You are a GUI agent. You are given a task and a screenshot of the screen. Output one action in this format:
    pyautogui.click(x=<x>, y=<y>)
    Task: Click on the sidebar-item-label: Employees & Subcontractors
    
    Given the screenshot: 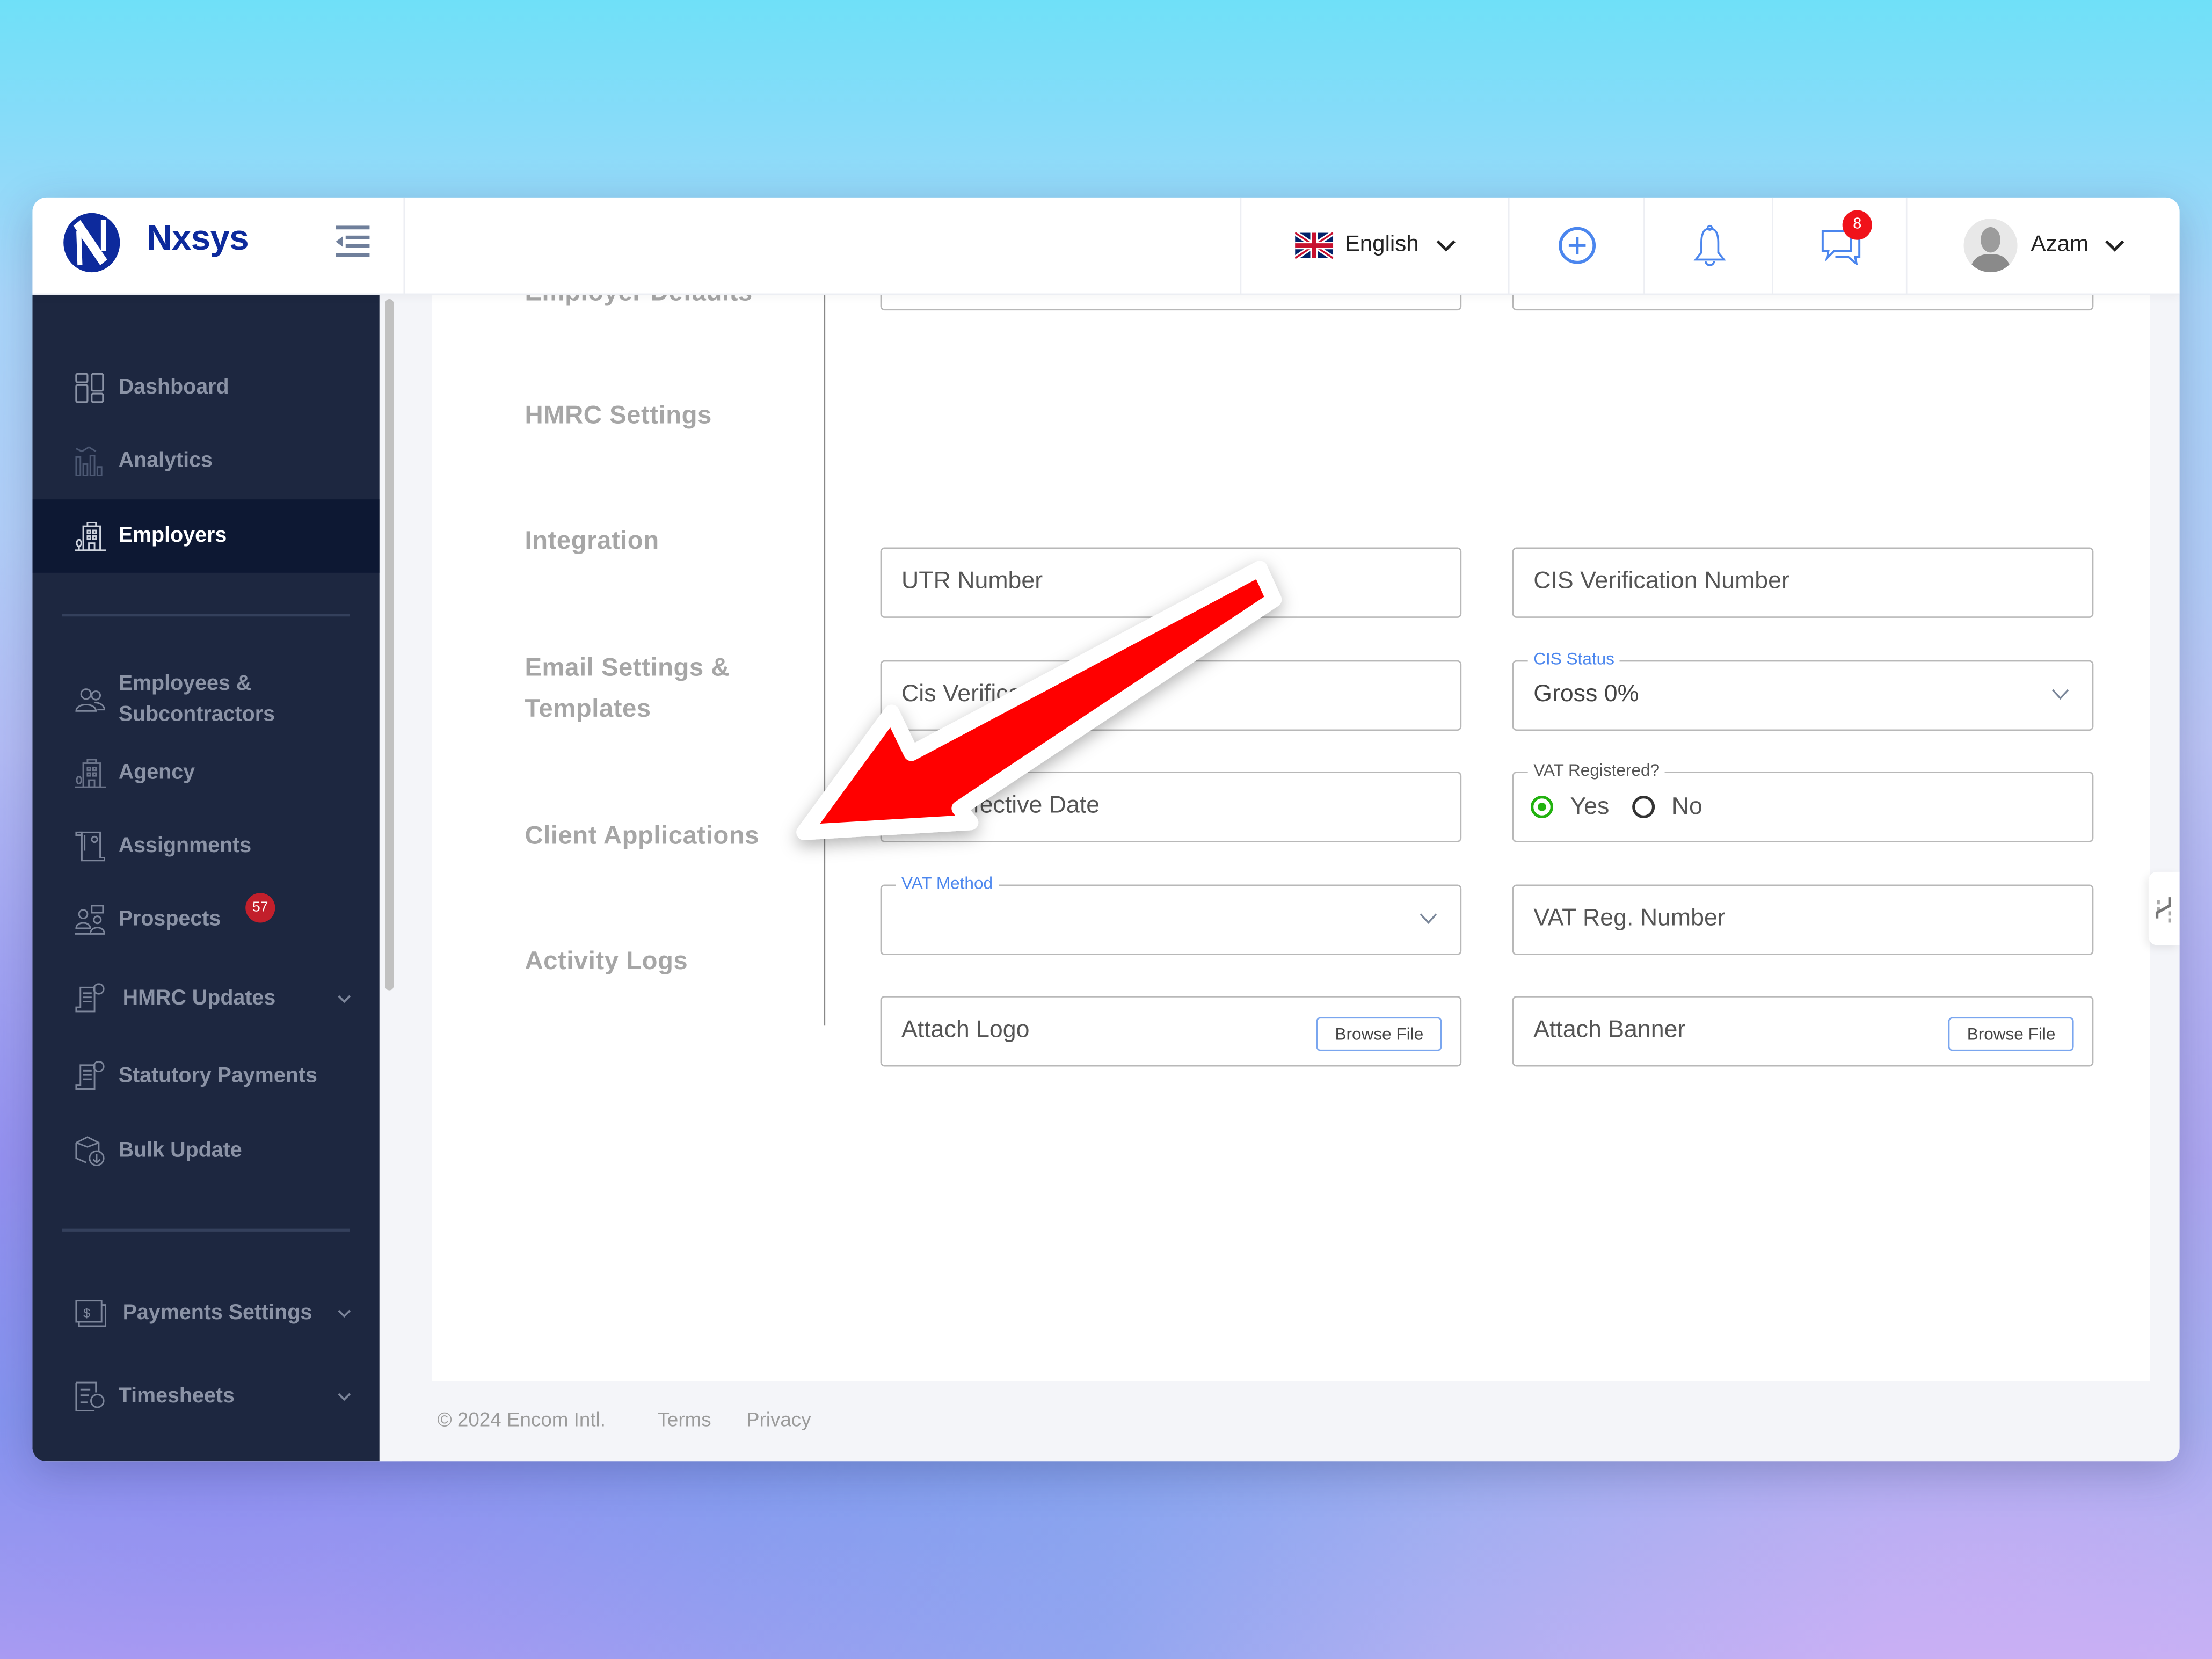 What is the action you would take?
    pyautogui.click(x=196, y=699)
    